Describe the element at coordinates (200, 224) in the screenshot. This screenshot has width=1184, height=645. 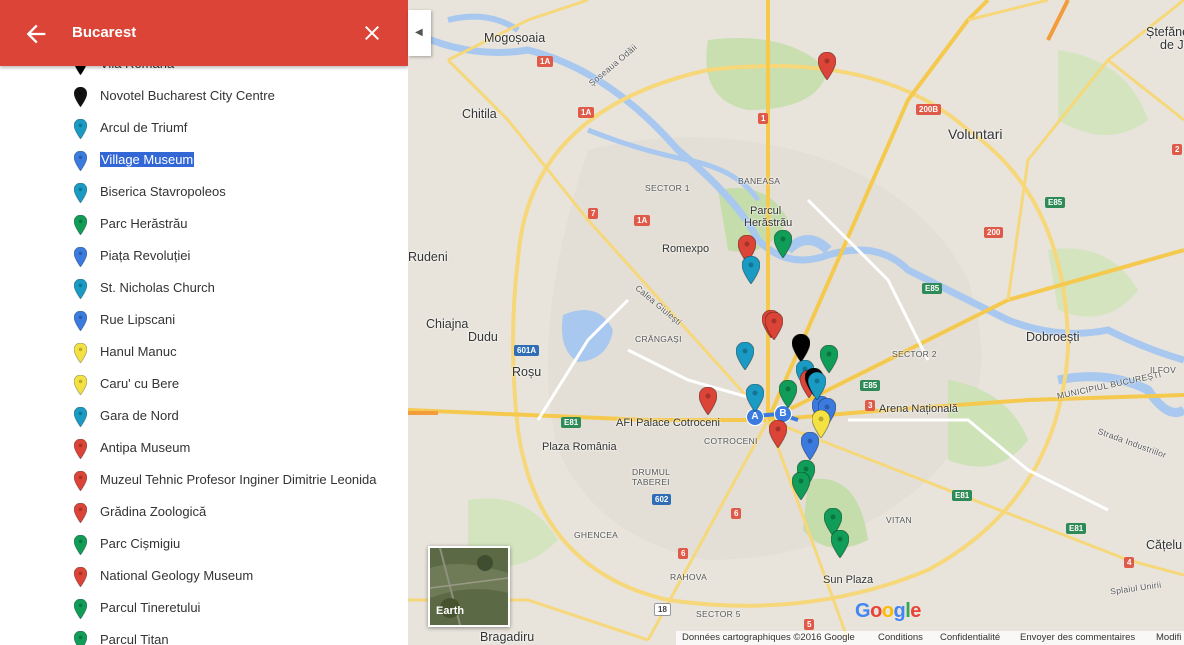
I see `place-list-item: Parc Herăstrău` at that location.